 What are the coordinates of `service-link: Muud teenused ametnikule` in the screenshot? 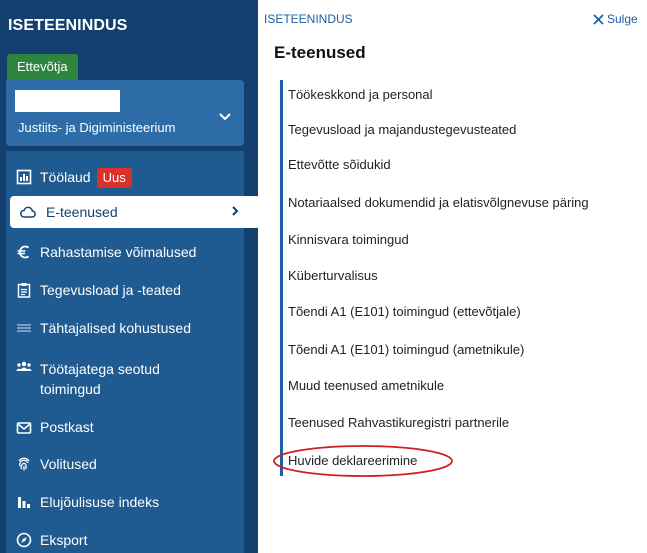 It's located at (366, 385).